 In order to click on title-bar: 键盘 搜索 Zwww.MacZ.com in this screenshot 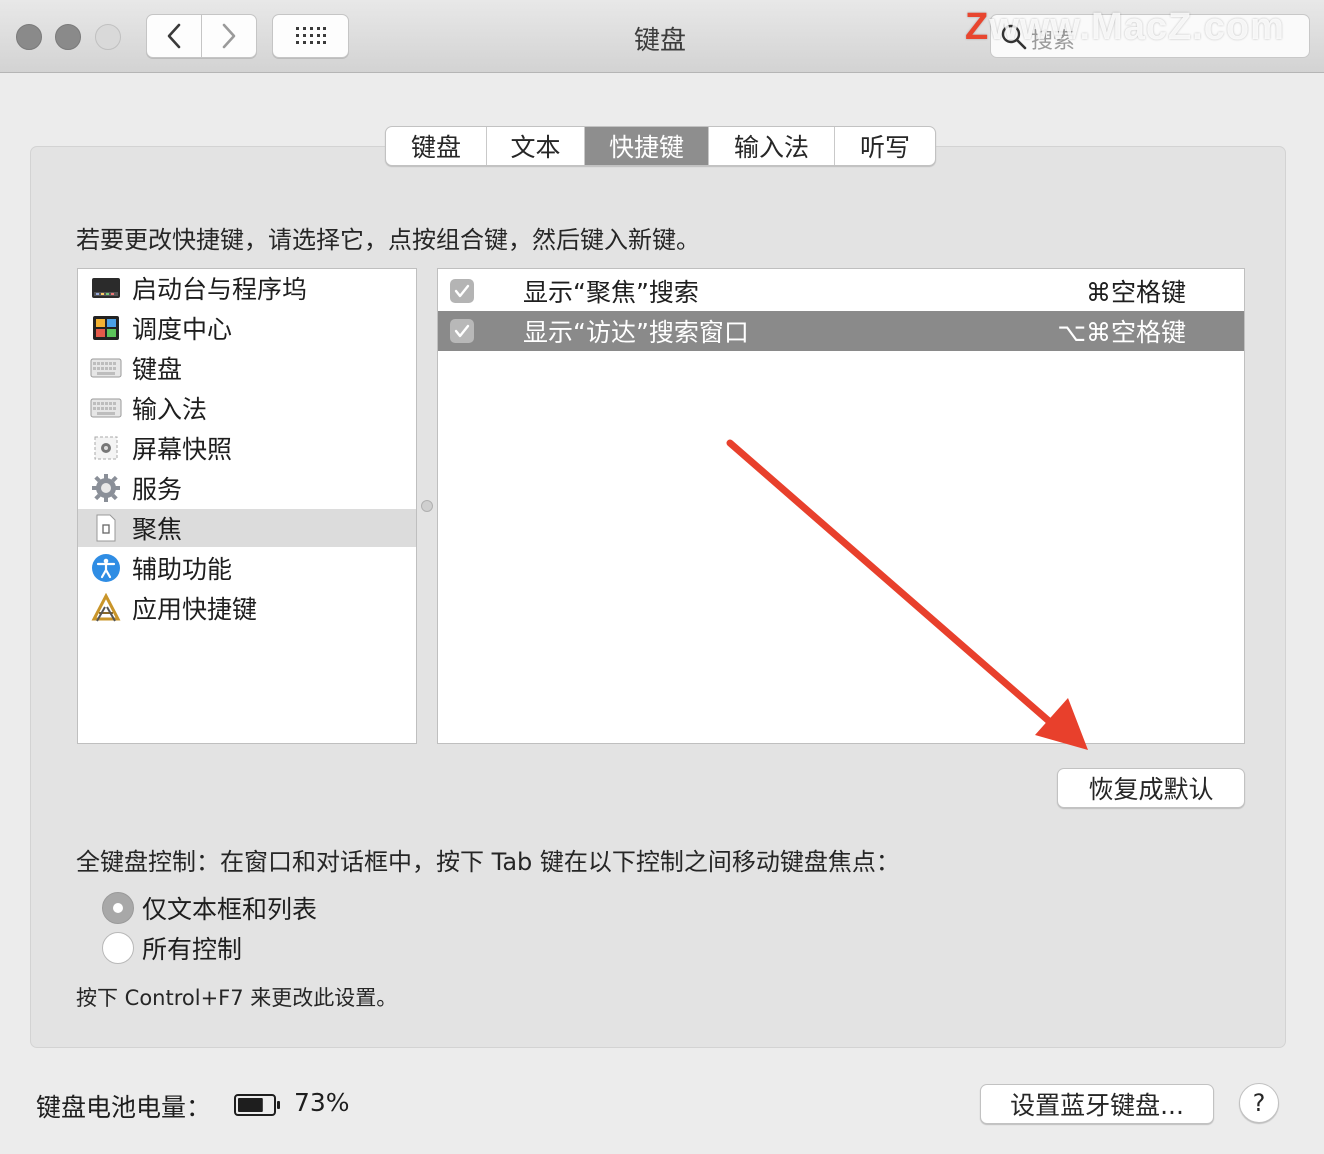, I will do `click(662, 36)`.